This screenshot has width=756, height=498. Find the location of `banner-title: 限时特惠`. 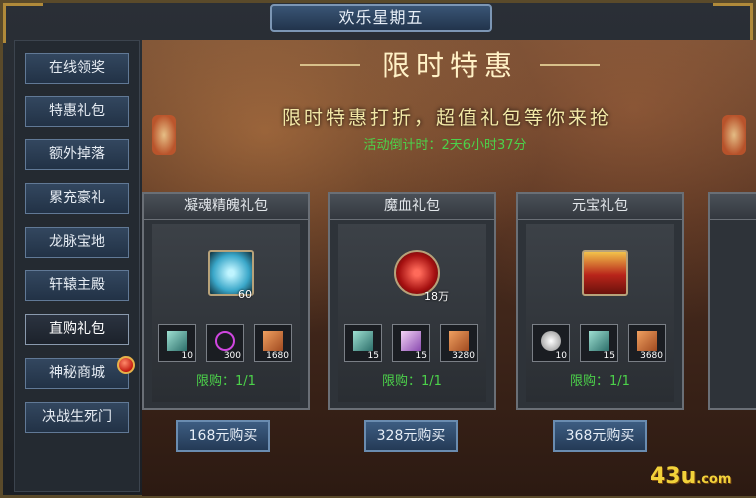

banner-title: 限时特惠 is located at coordinates (449, 65).